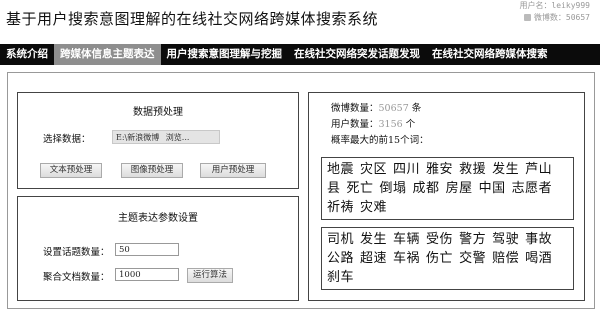  What do you see at coordinates (506, 258) in the screenshot?
I see `topic-word: 赔偿` at bounding box center [506, 258].